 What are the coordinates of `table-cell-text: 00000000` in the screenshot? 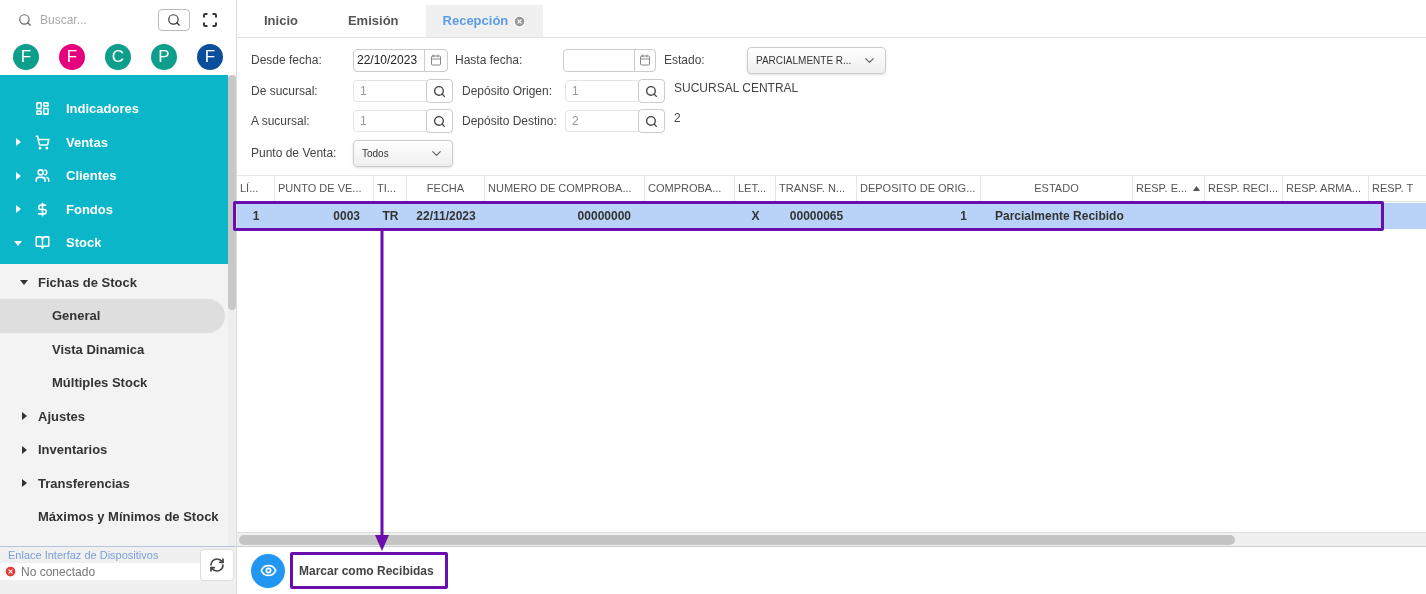 It's located at (604, 216).